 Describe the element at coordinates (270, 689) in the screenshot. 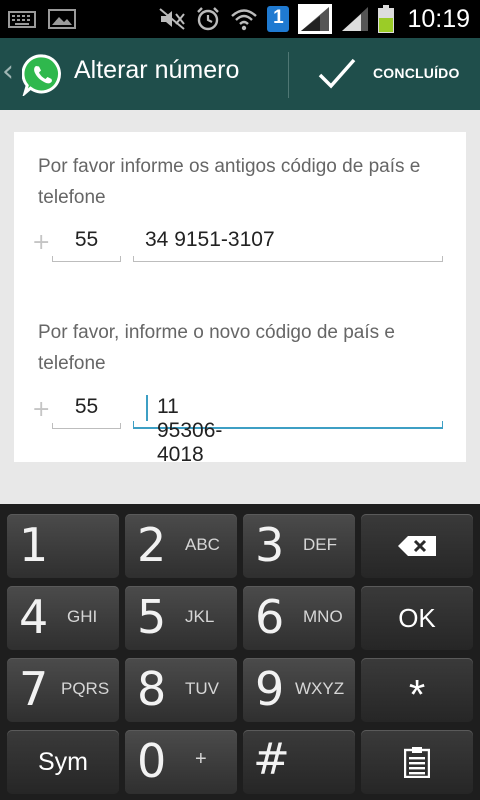

I see `key-digit: 9` at that location.